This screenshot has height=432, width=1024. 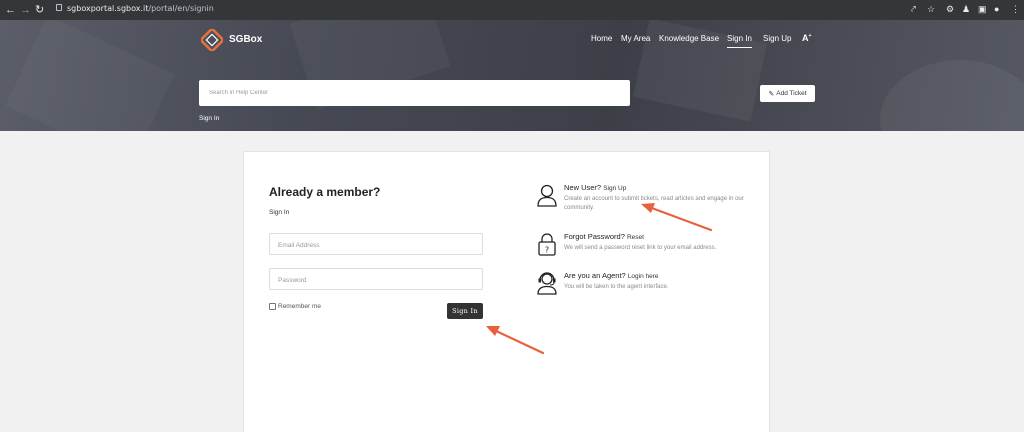 I want to click on url-host: sgboxportal.sgbox.it, so click(x=108, y=8).